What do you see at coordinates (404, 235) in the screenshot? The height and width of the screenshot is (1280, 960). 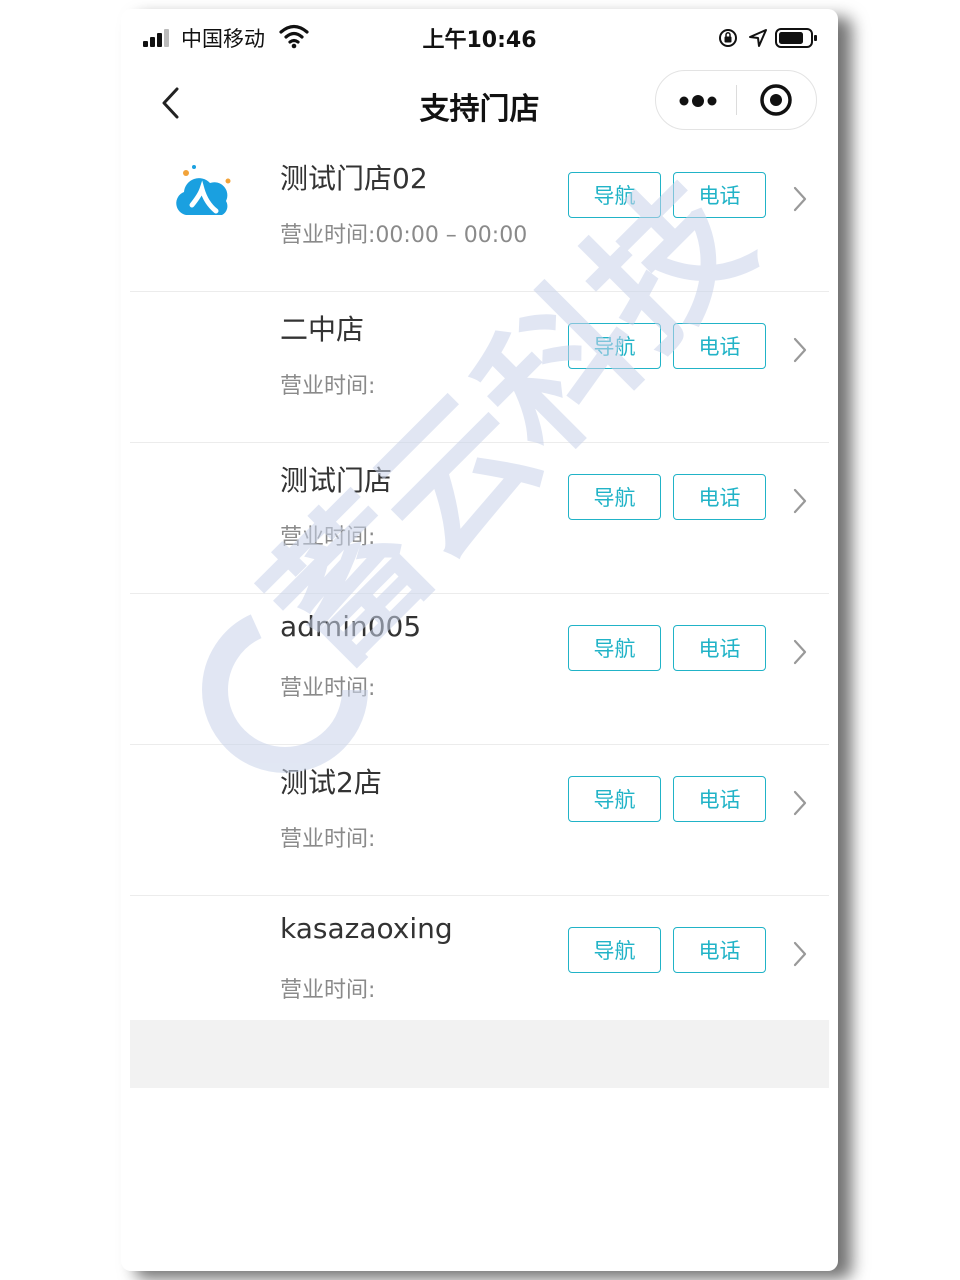 I see `store-hours: 营业时间:00:00 – 00:00` at bounding box center [404, 235].